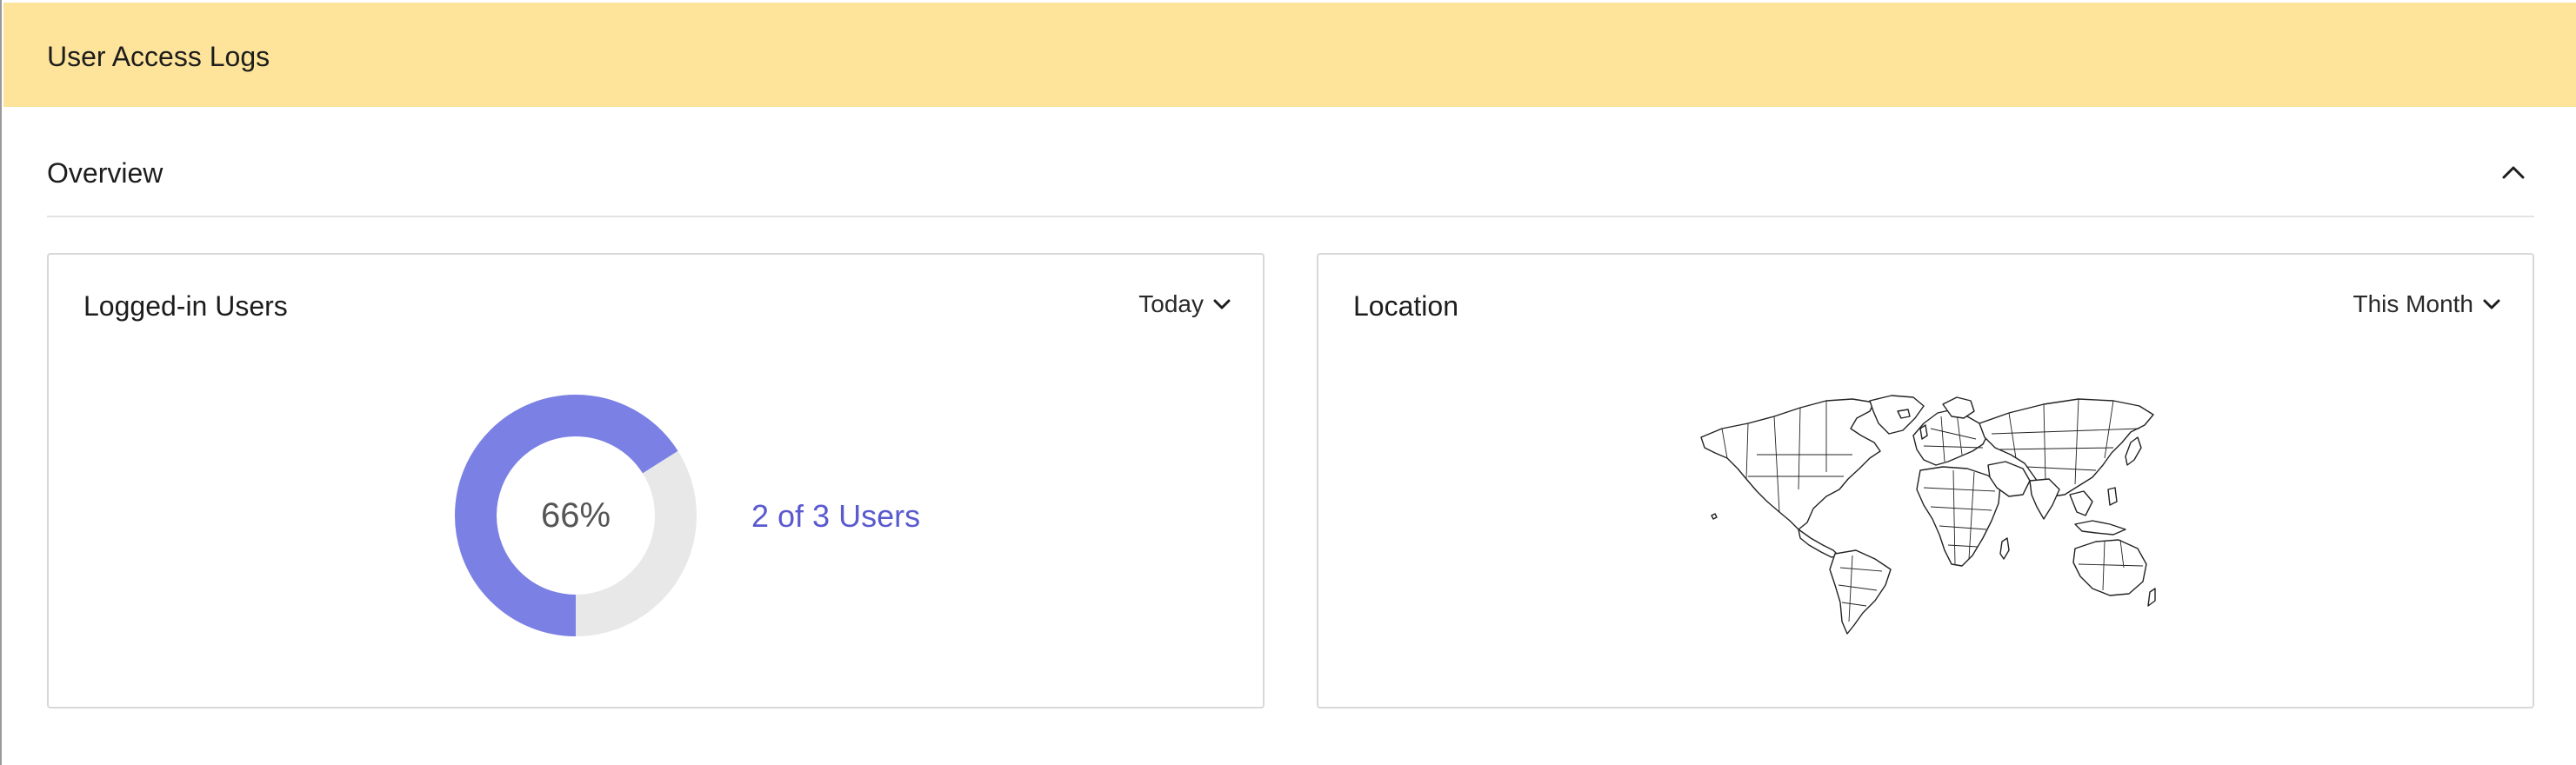  Describe the element at coordinates (1959, 516) in the screenshot. I see `map-africa` at that location.